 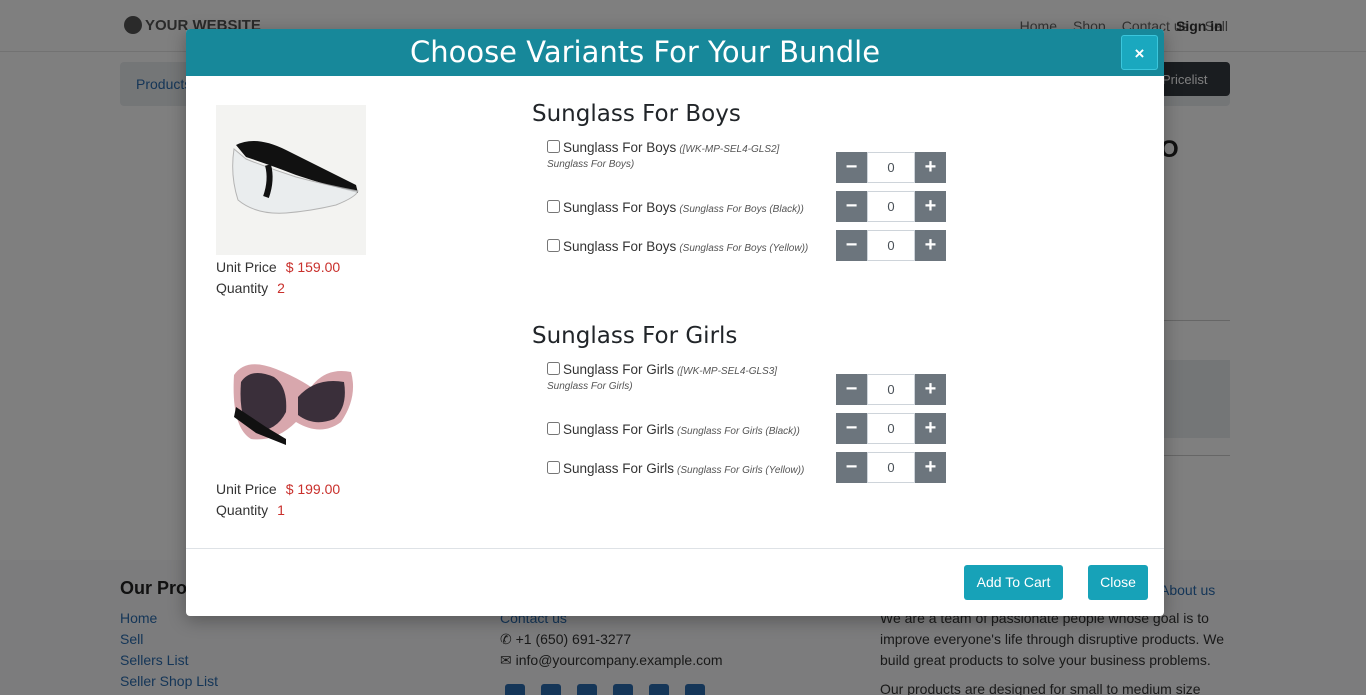 I want to click on close-button: Close, so click(x=1118, y=582).